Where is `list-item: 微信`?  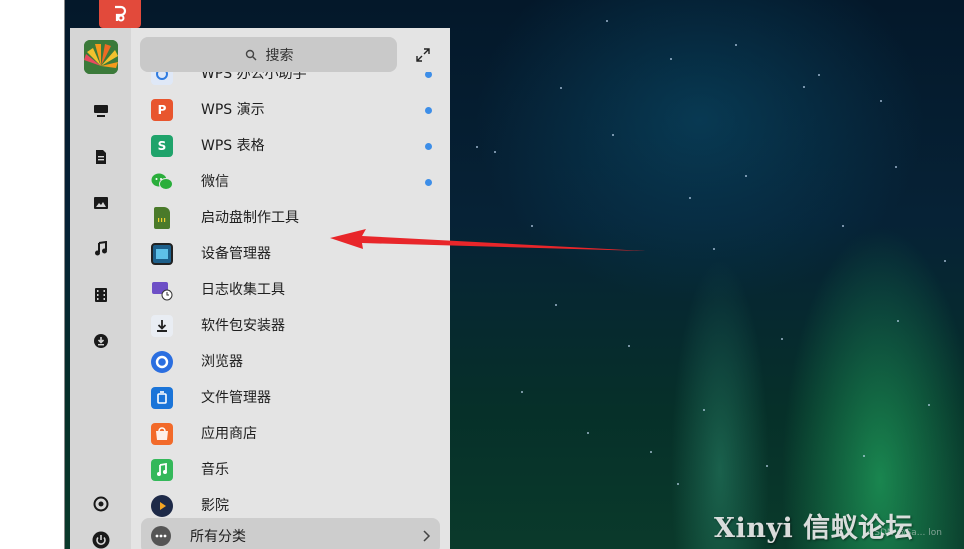
list-item: 微信 is located at coordinates (290, 182).